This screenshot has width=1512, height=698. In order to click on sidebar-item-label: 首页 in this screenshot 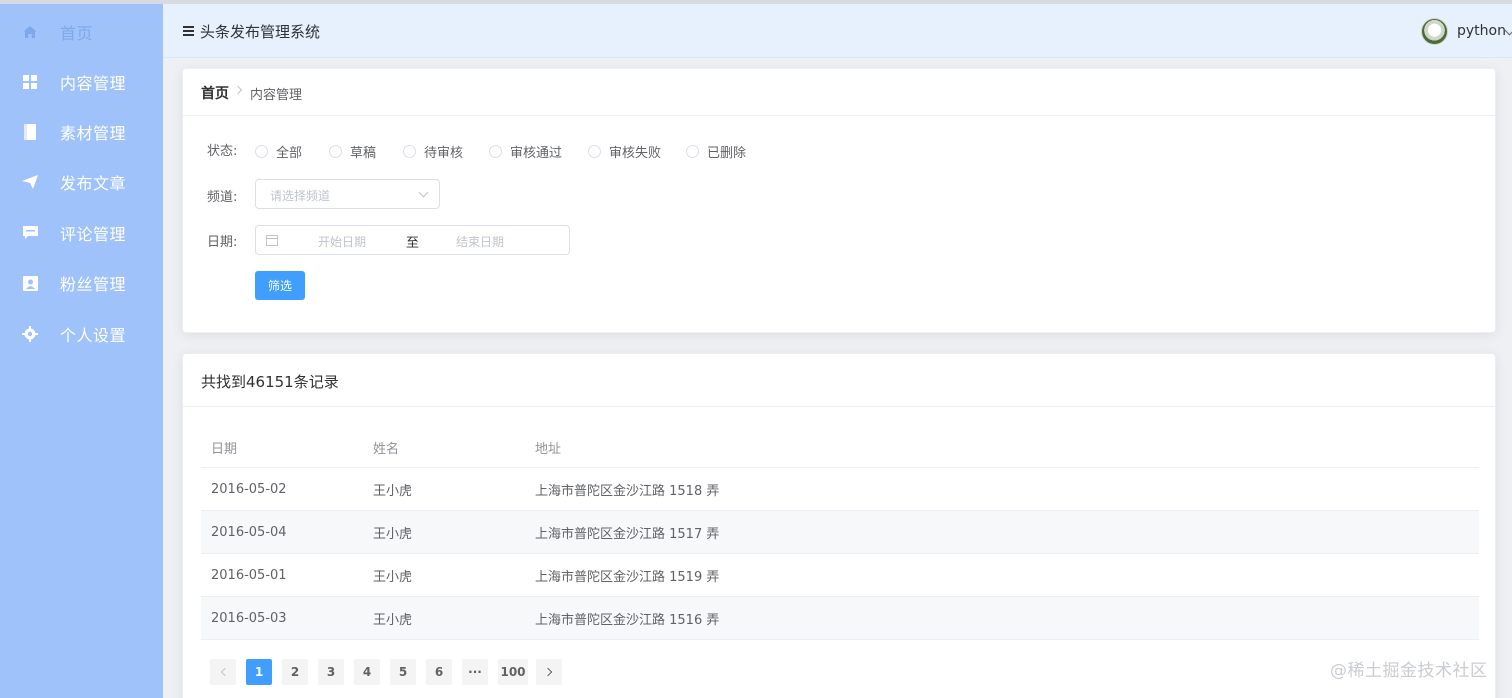, I will do `click(77, 33)`.